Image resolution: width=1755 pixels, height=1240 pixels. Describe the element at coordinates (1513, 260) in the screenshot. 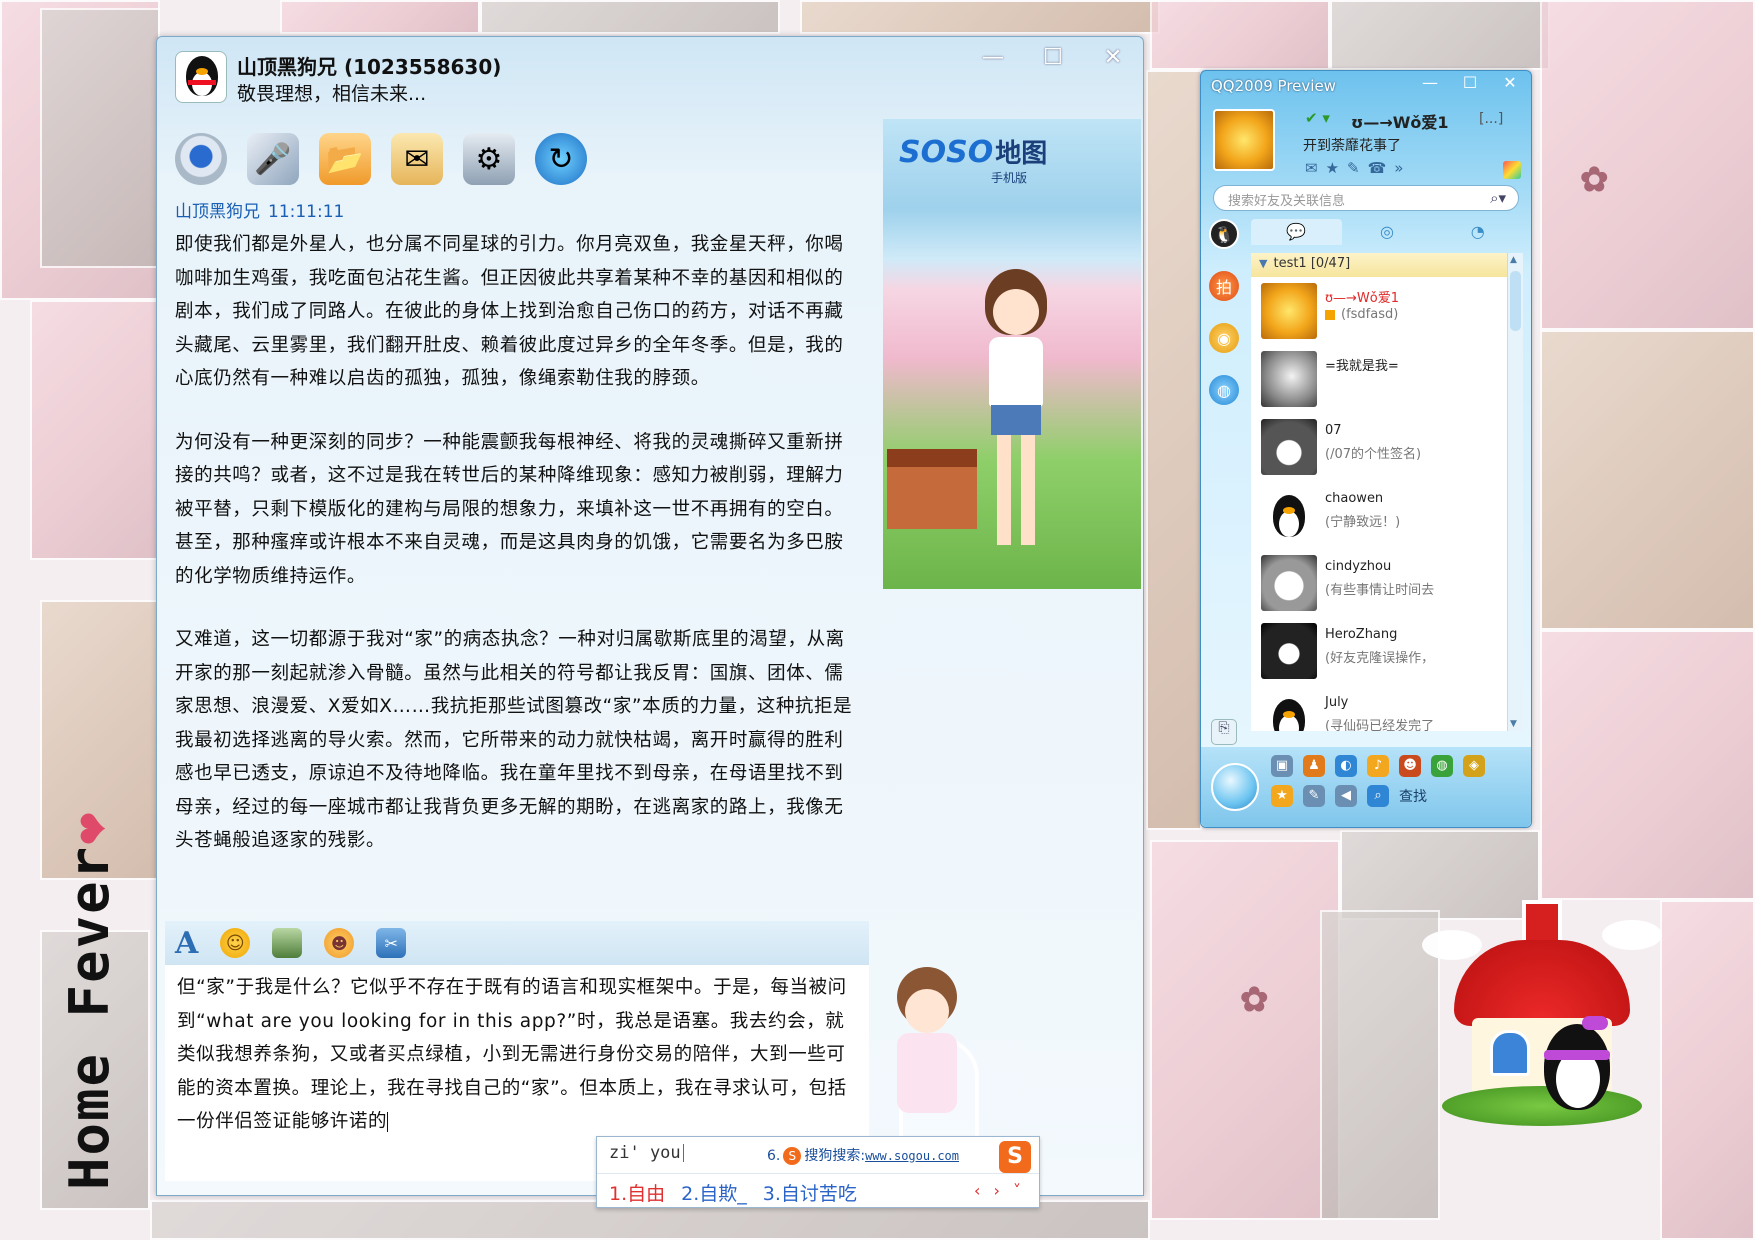

I see `scroll-up-icon: ▲` at that location.